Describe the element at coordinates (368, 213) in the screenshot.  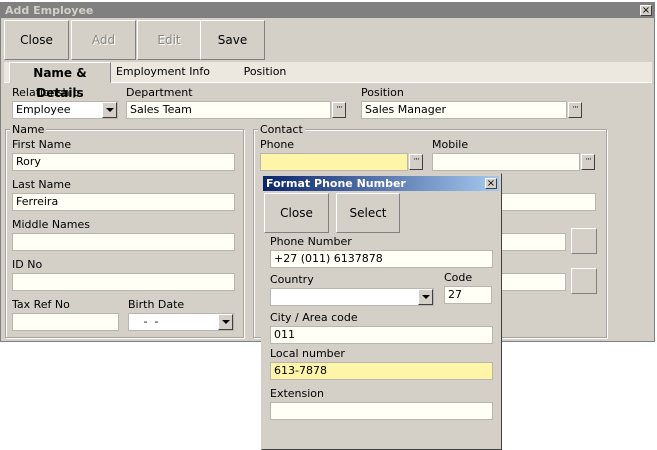
I see `dialog-select-button: Select` at that location.